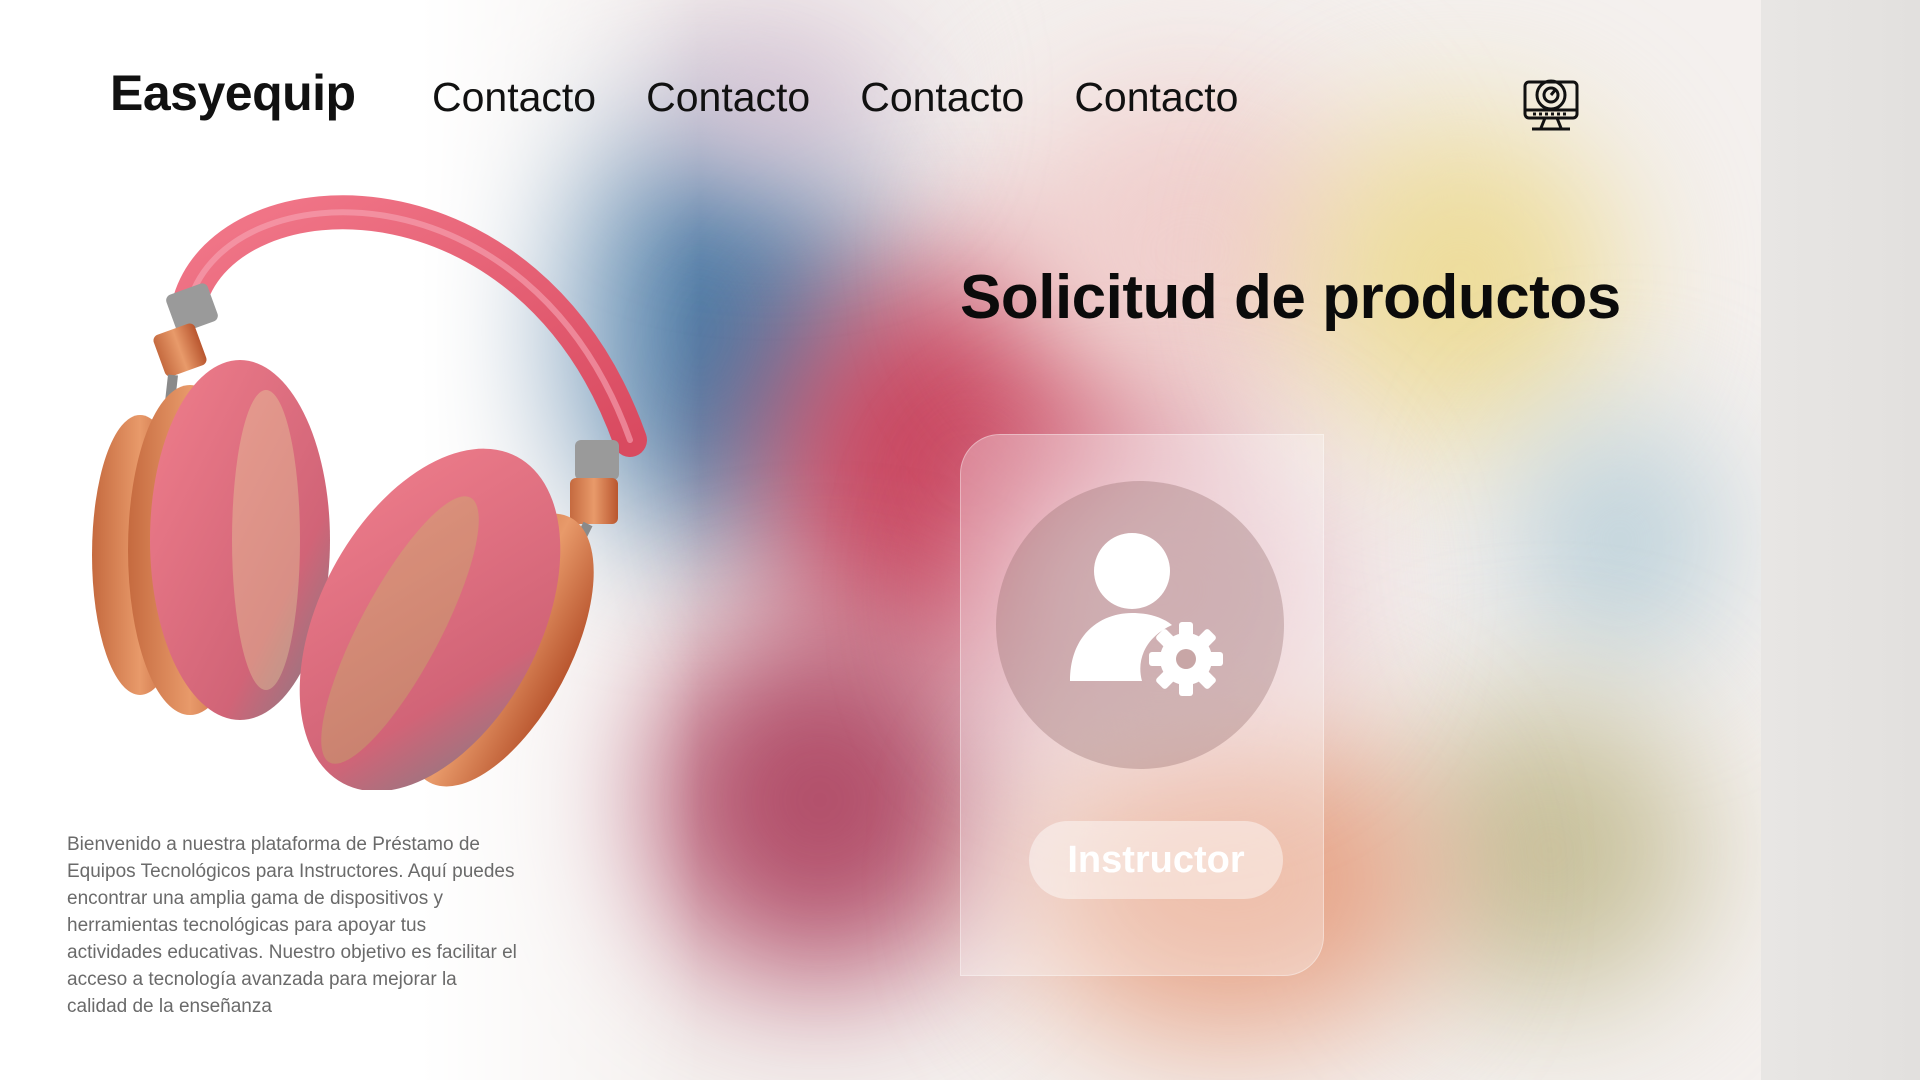 This screenshot has width=1920, height=1080. Describe the element at coordinates (728, 97) in the screenshot. I see `nav-item-contacto-2: Contacto` at that location.